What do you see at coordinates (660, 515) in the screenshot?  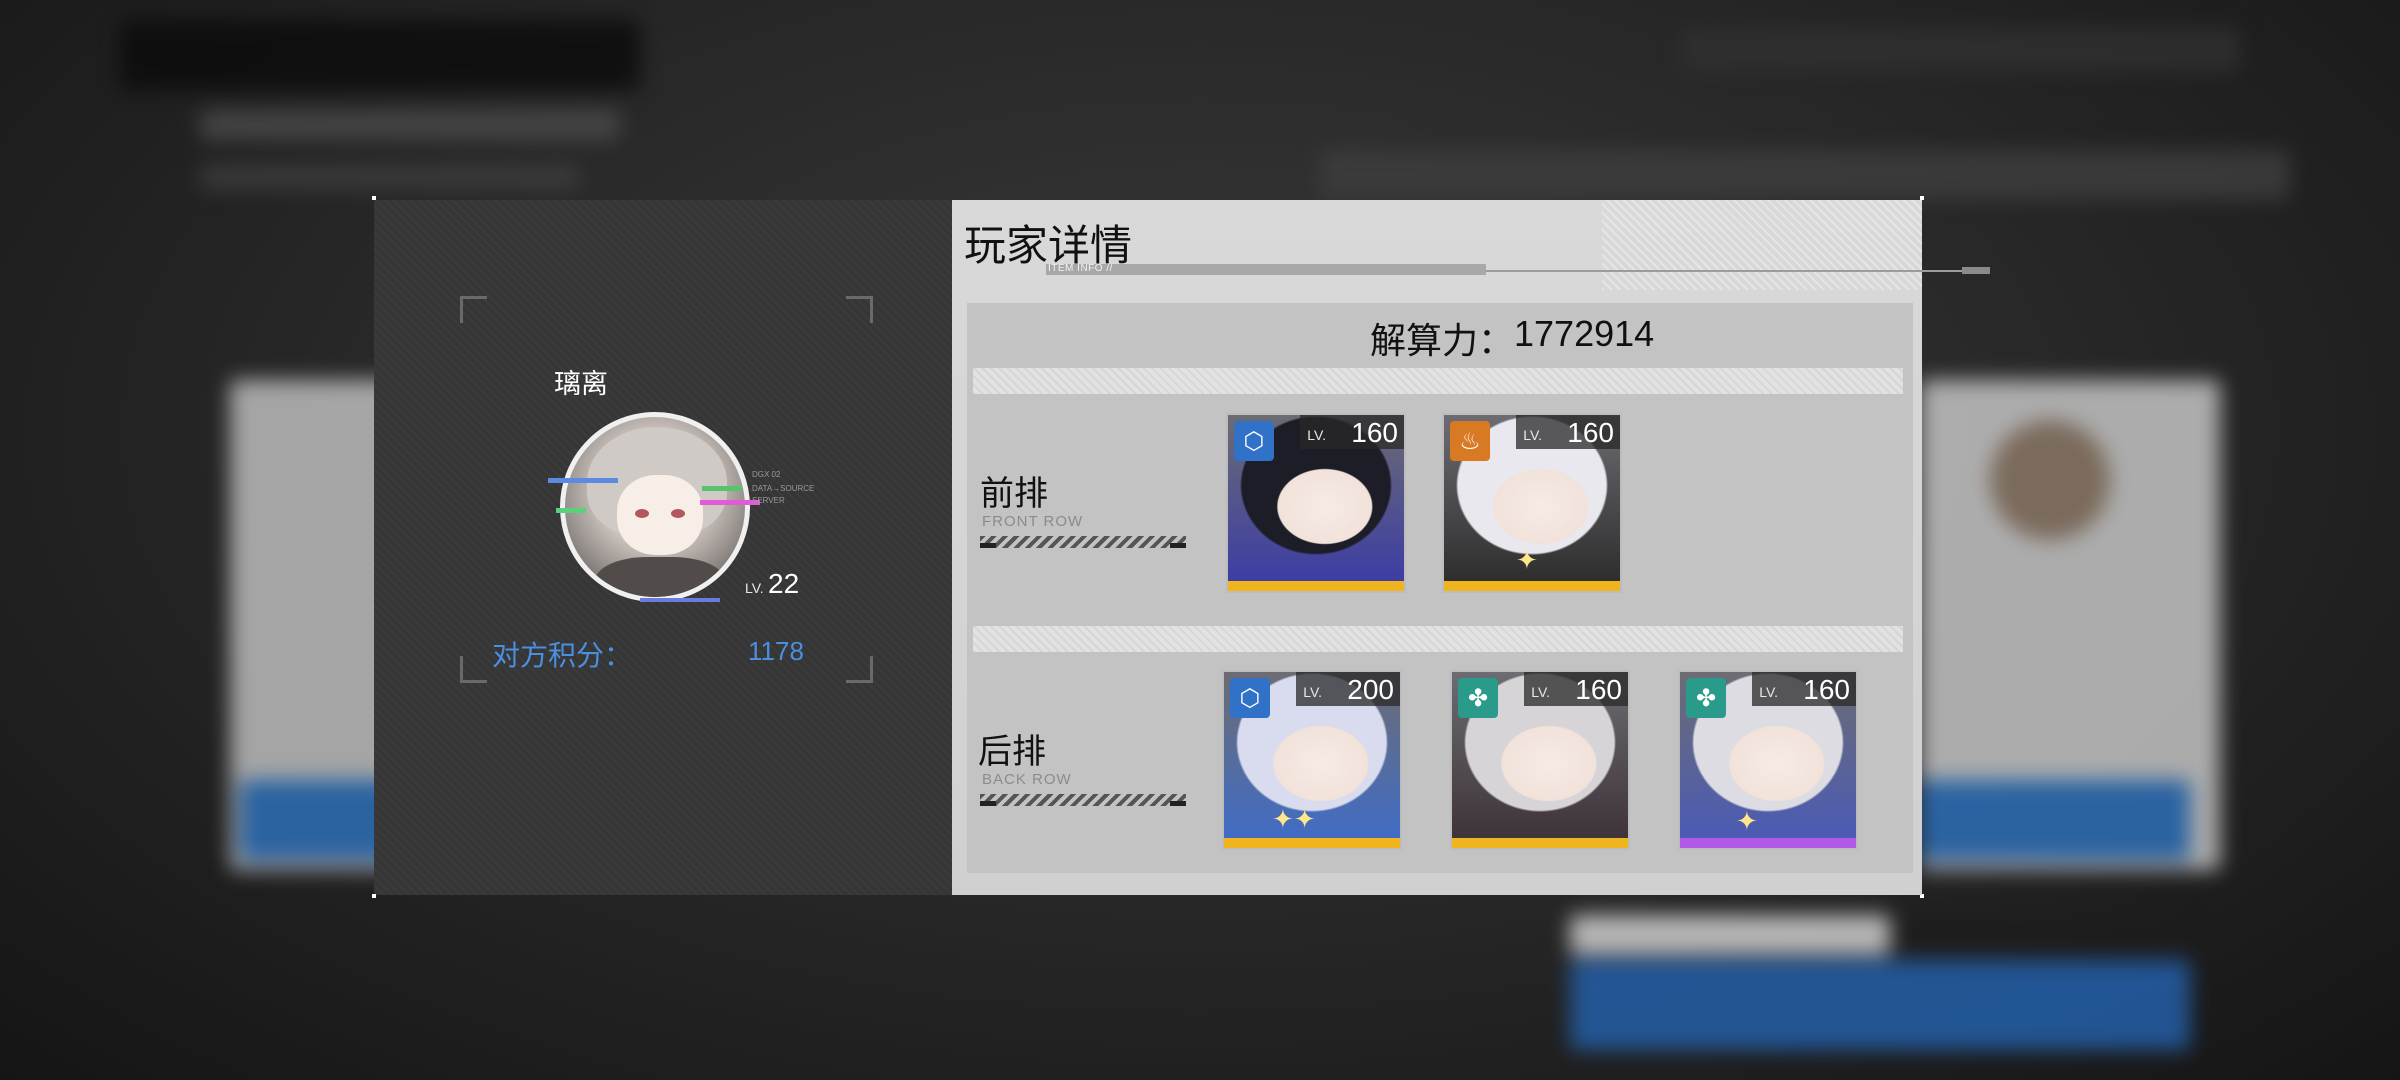 I see `avatar-face` at bounding box center [660, 515].